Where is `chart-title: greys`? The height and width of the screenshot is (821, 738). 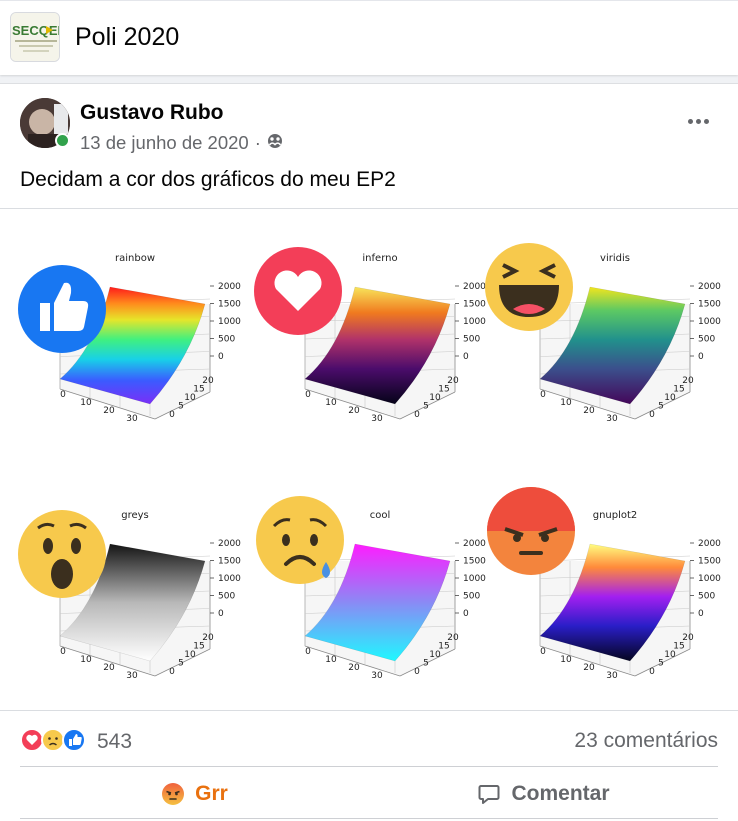 chart-title: greys is located at coordinates (135, 515).